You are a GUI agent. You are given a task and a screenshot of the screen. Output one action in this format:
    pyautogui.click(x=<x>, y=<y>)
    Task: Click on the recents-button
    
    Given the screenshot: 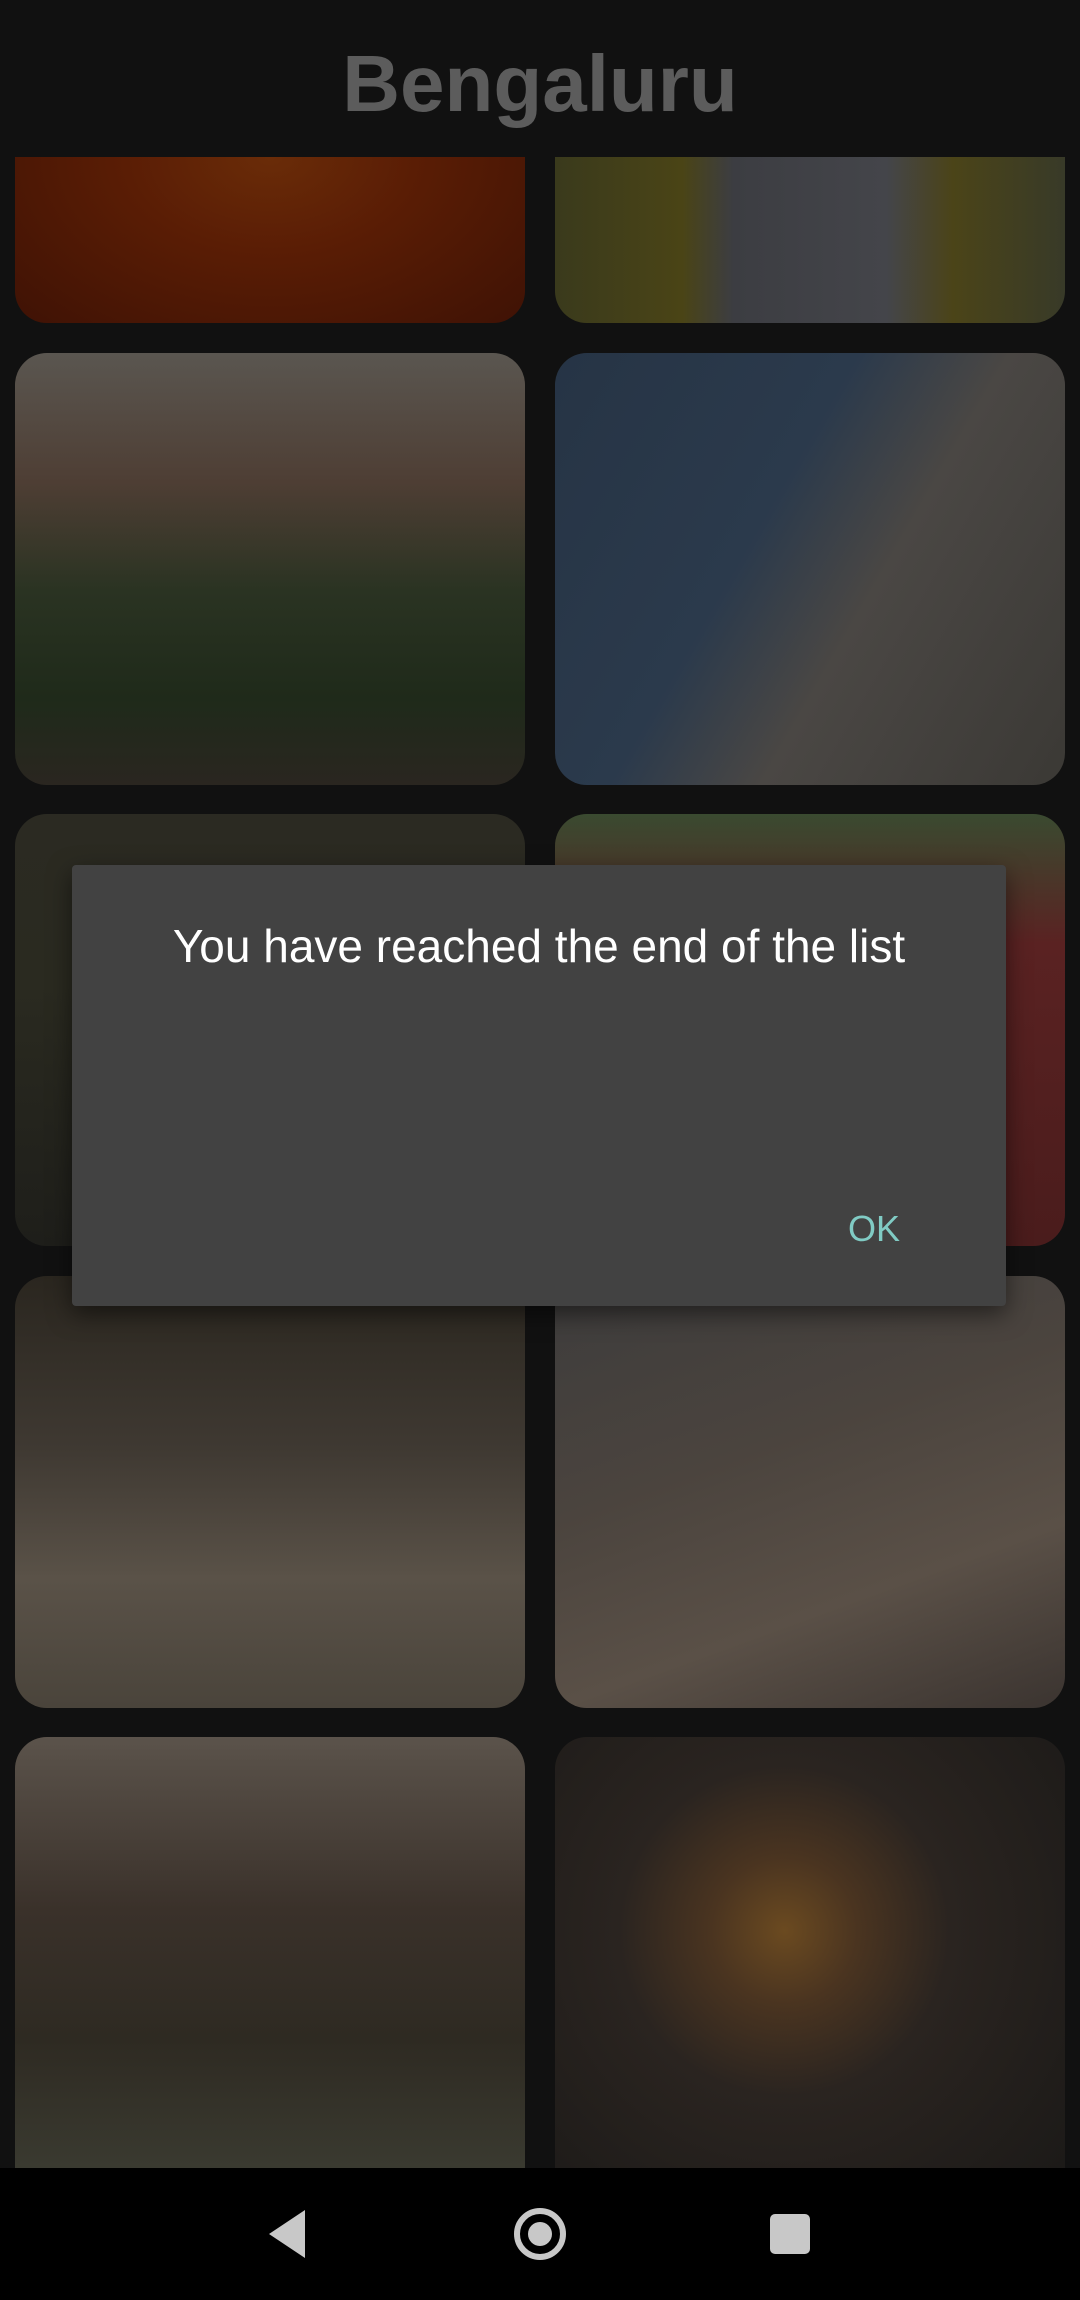 What is the action you would take?
    pyautogui.click(x=790, y=2234)
    